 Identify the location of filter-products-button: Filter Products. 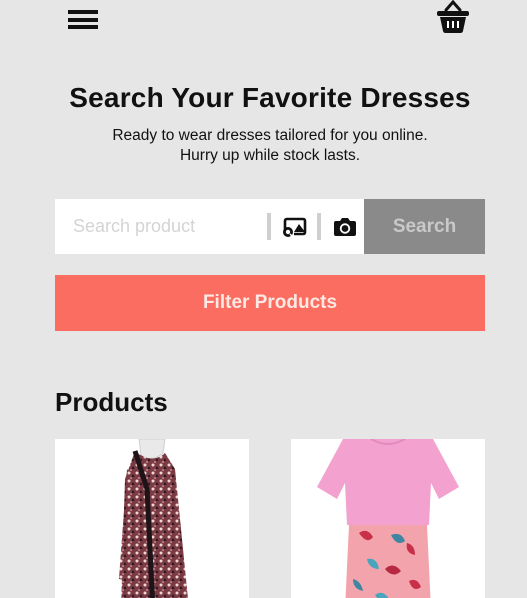
(270, 303).